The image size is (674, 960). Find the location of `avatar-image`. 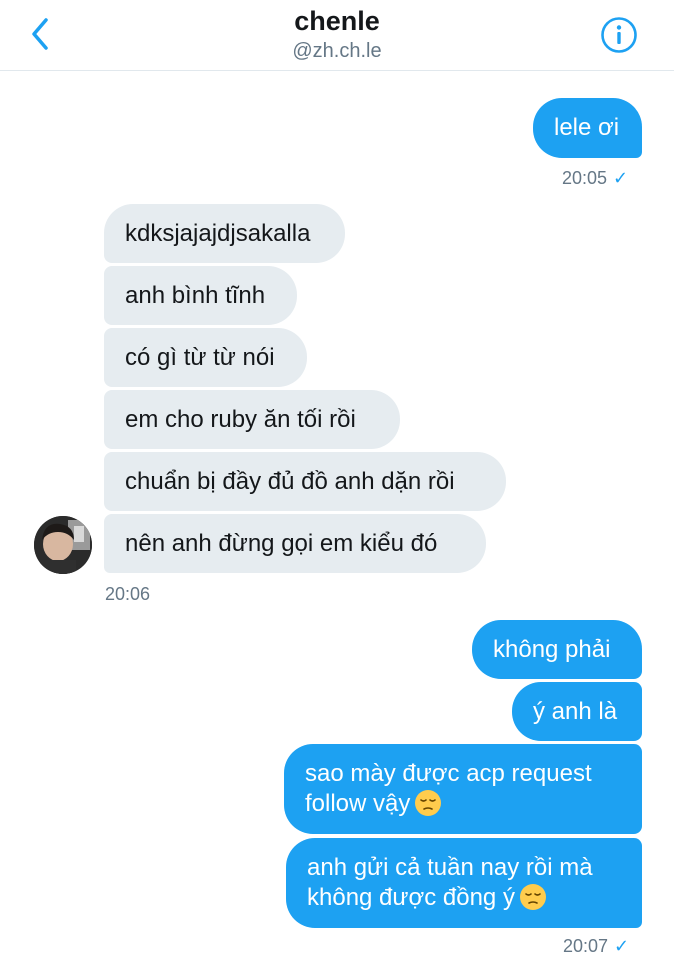

avatar-image is located at coordinates (63, 545).